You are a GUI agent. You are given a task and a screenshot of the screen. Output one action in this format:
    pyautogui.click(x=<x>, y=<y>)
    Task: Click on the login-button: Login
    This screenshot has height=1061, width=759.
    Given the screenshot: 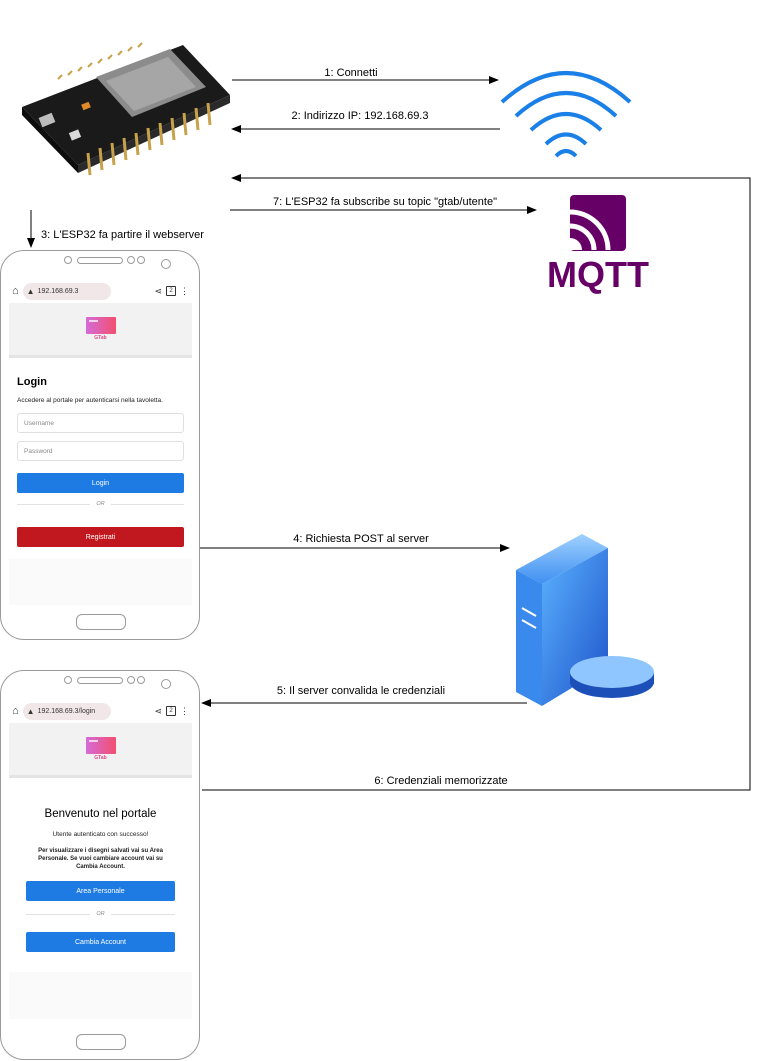 What is the action you would take?
    pyautogui.click(x=100, y=483)
    